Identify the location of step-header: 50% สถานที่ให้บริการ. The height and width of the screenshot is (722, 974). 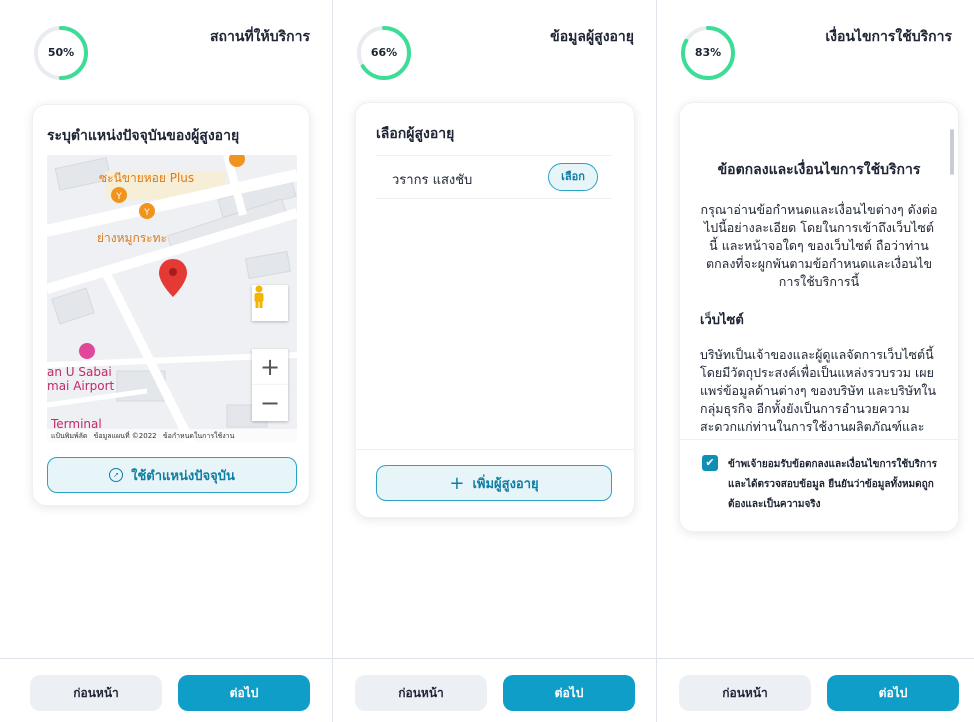
(166, 45).